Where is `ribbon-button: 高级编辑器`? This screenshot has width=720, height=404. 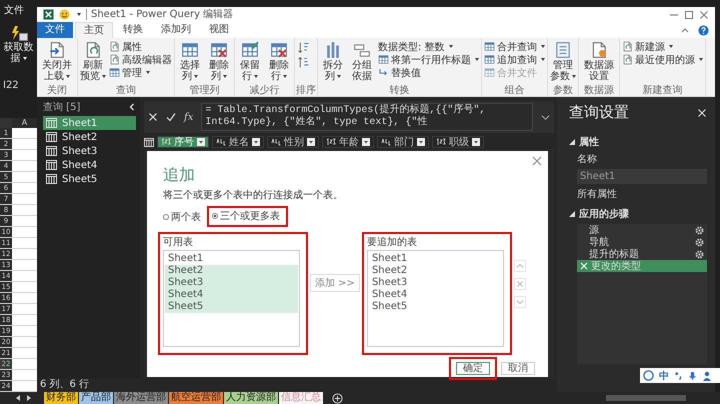
ribbon-button: 高级编辑器 is located at coordinates (140, 59).